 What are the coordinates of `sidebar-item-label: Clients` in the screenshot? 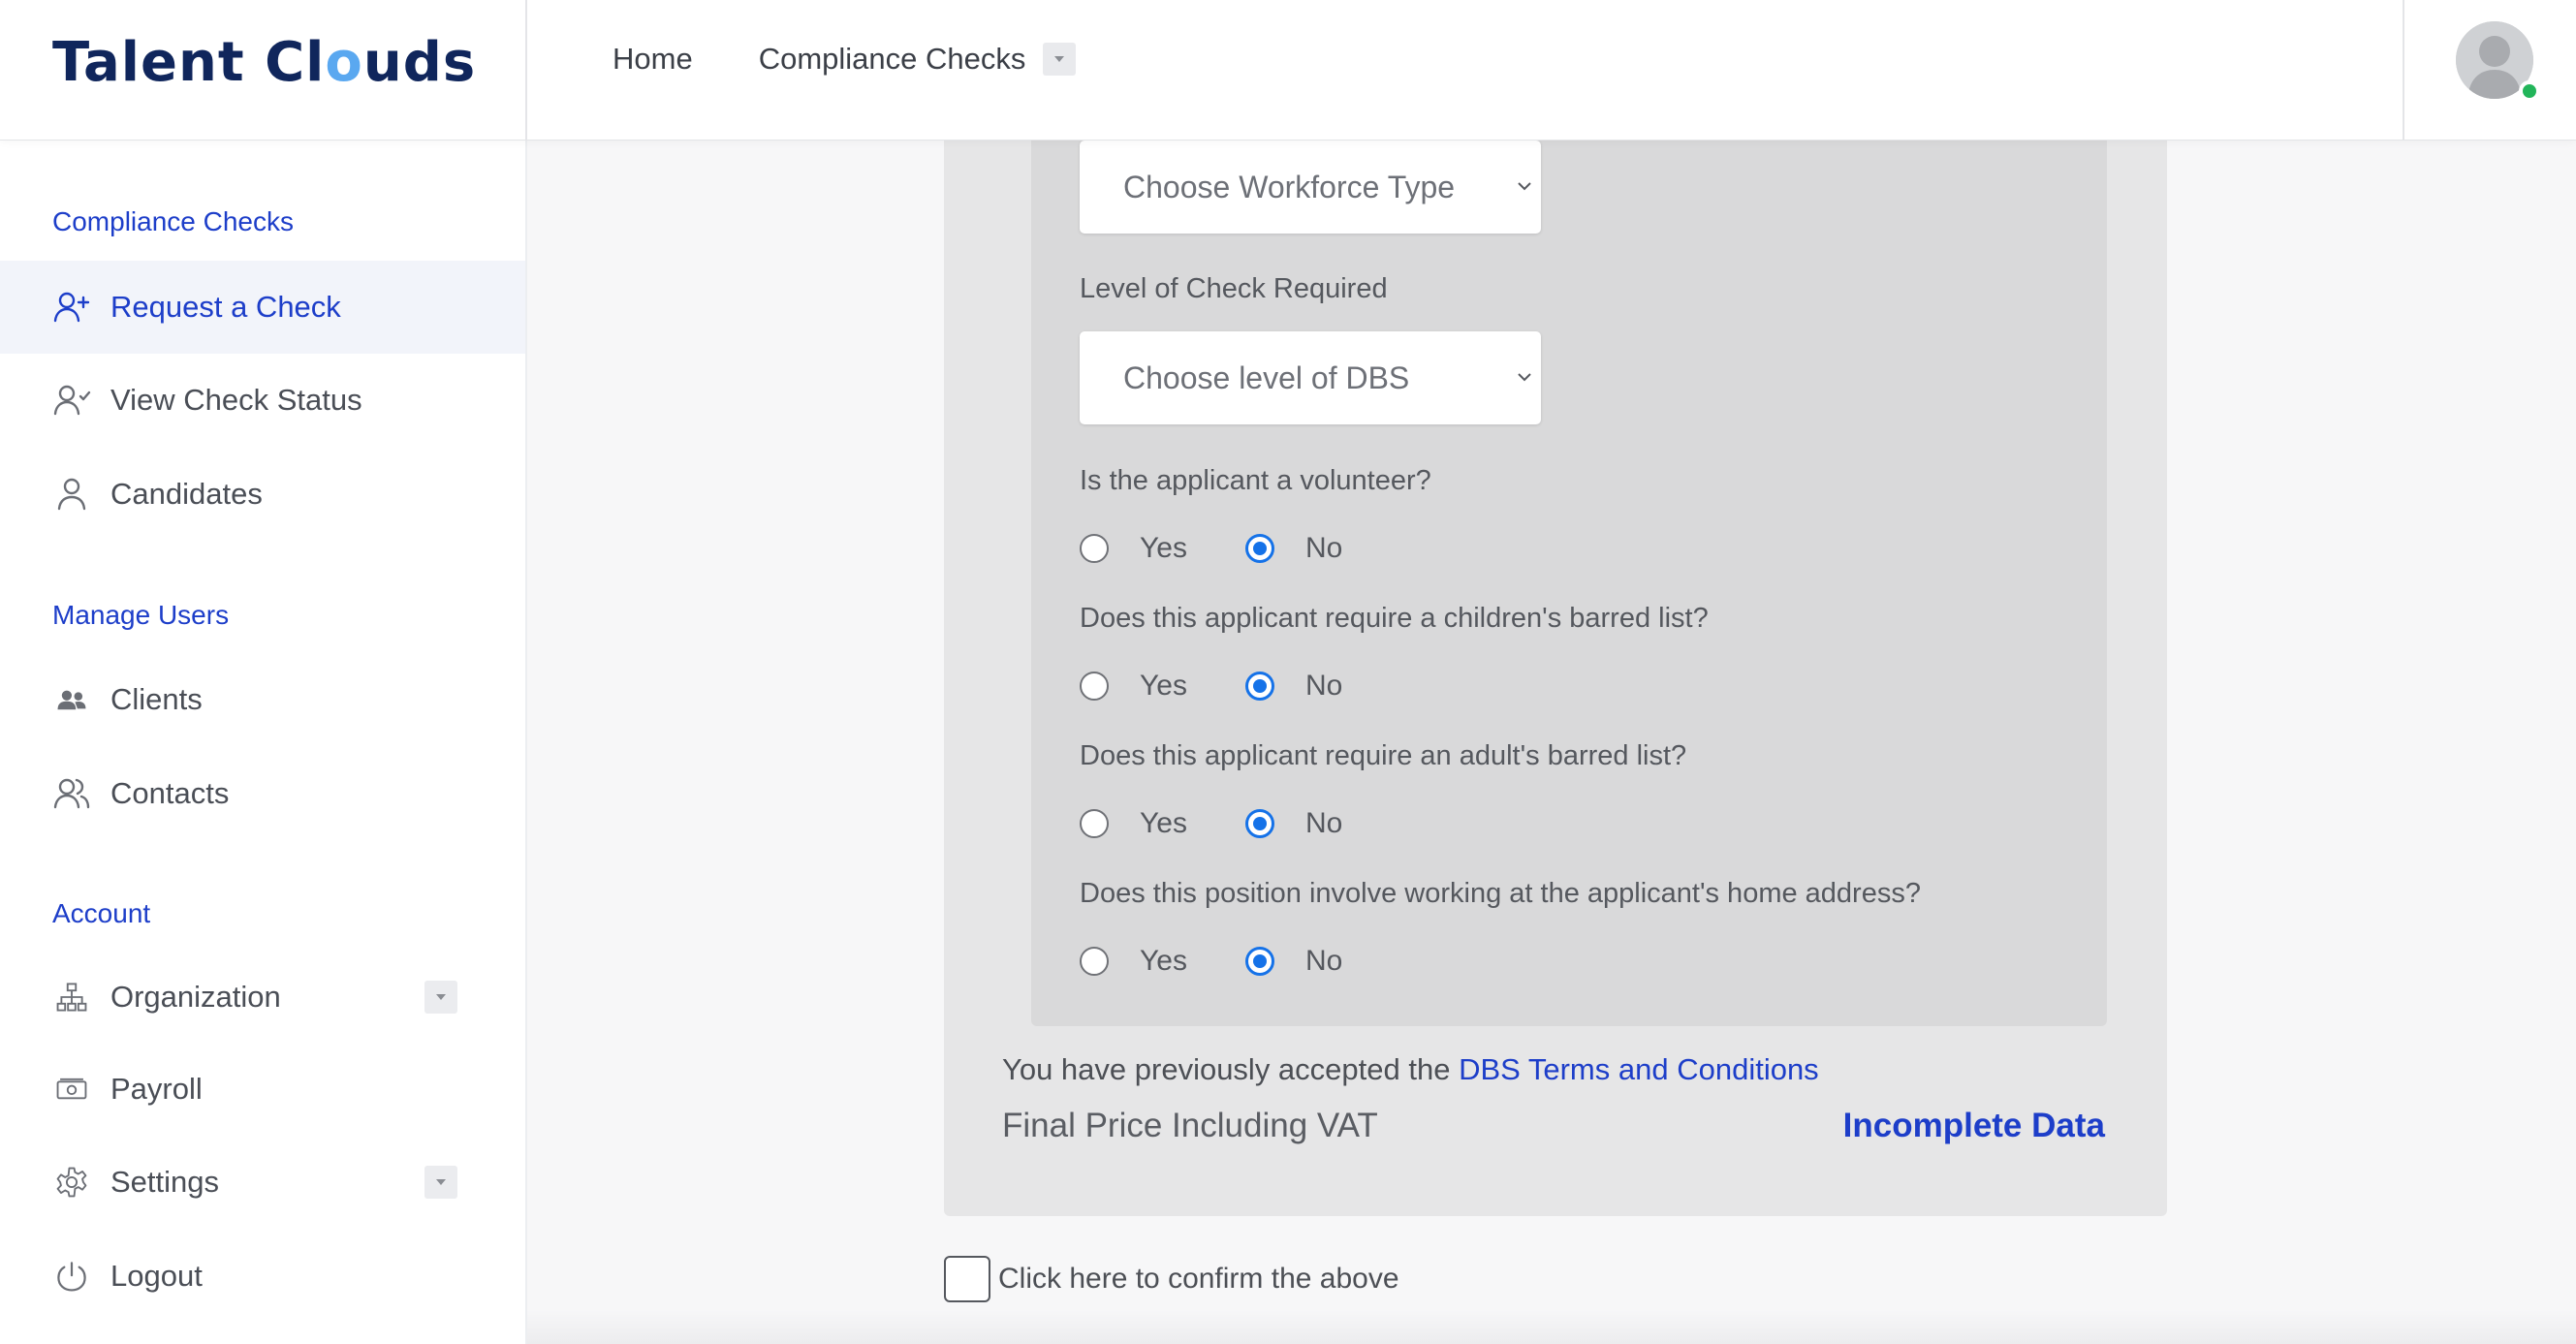 It's located at (156, 699).